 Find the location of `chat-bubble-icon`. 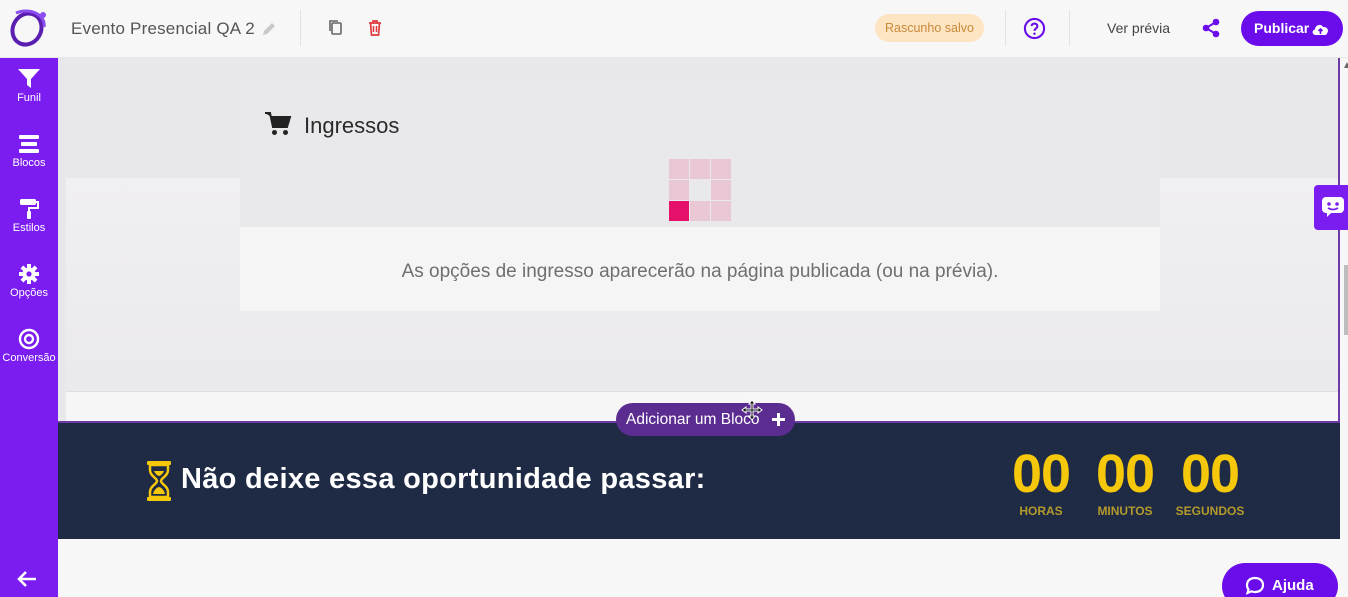

chat-bubble-icon is located at coordinates (1255, 585).